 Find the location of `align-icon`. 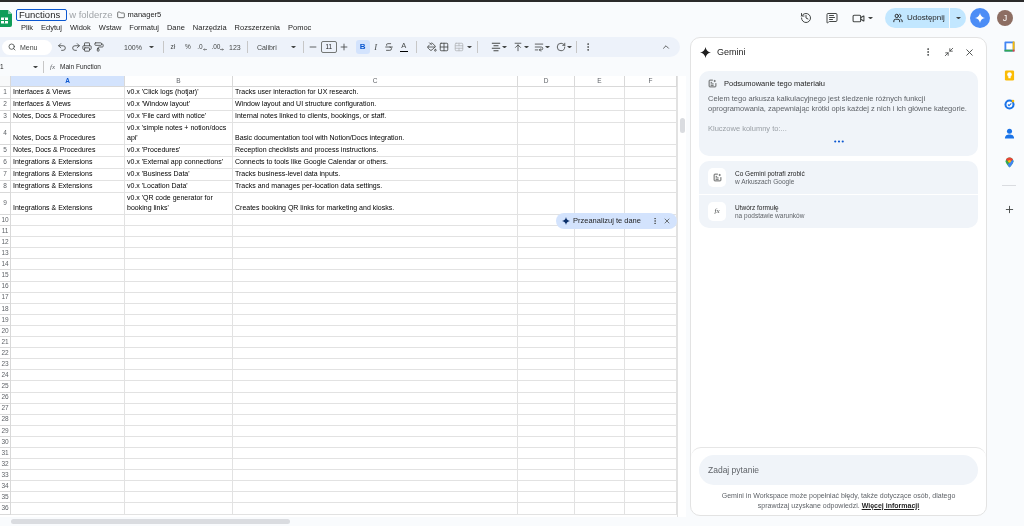

align-icon is located at coordinates (495, 47).